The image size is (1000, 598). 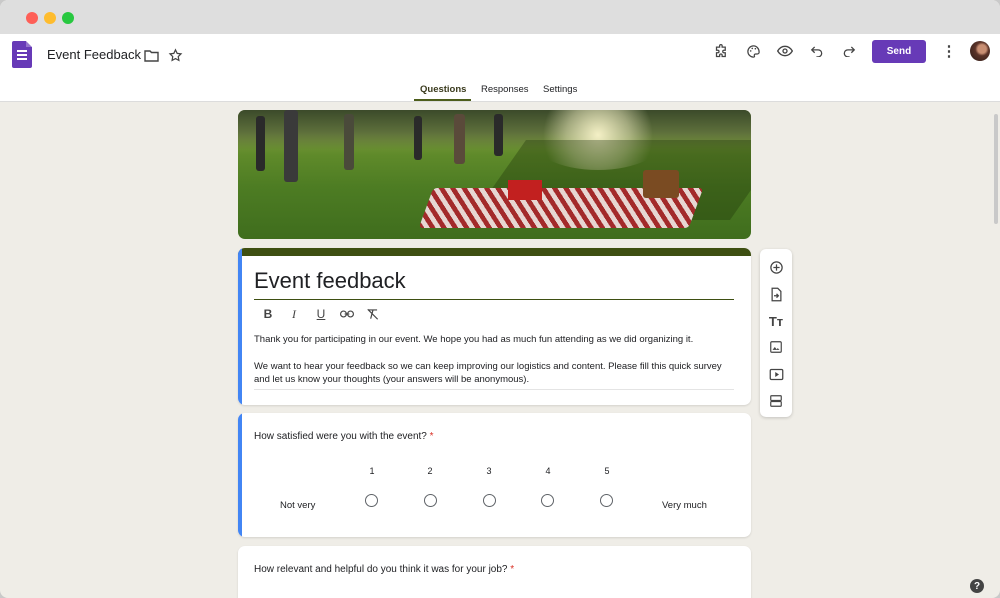 I want to click on undo-icon, so click(x=817, y=51).